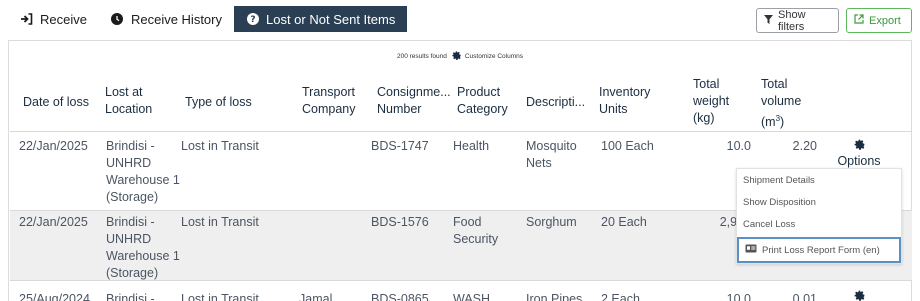 The width and height of the screenshot is (920, 301). What do you see at coordinates (624, 101) in the screenshot?
I see `header-inventory-units: Inventory Units` at bounding box center [624, 101].